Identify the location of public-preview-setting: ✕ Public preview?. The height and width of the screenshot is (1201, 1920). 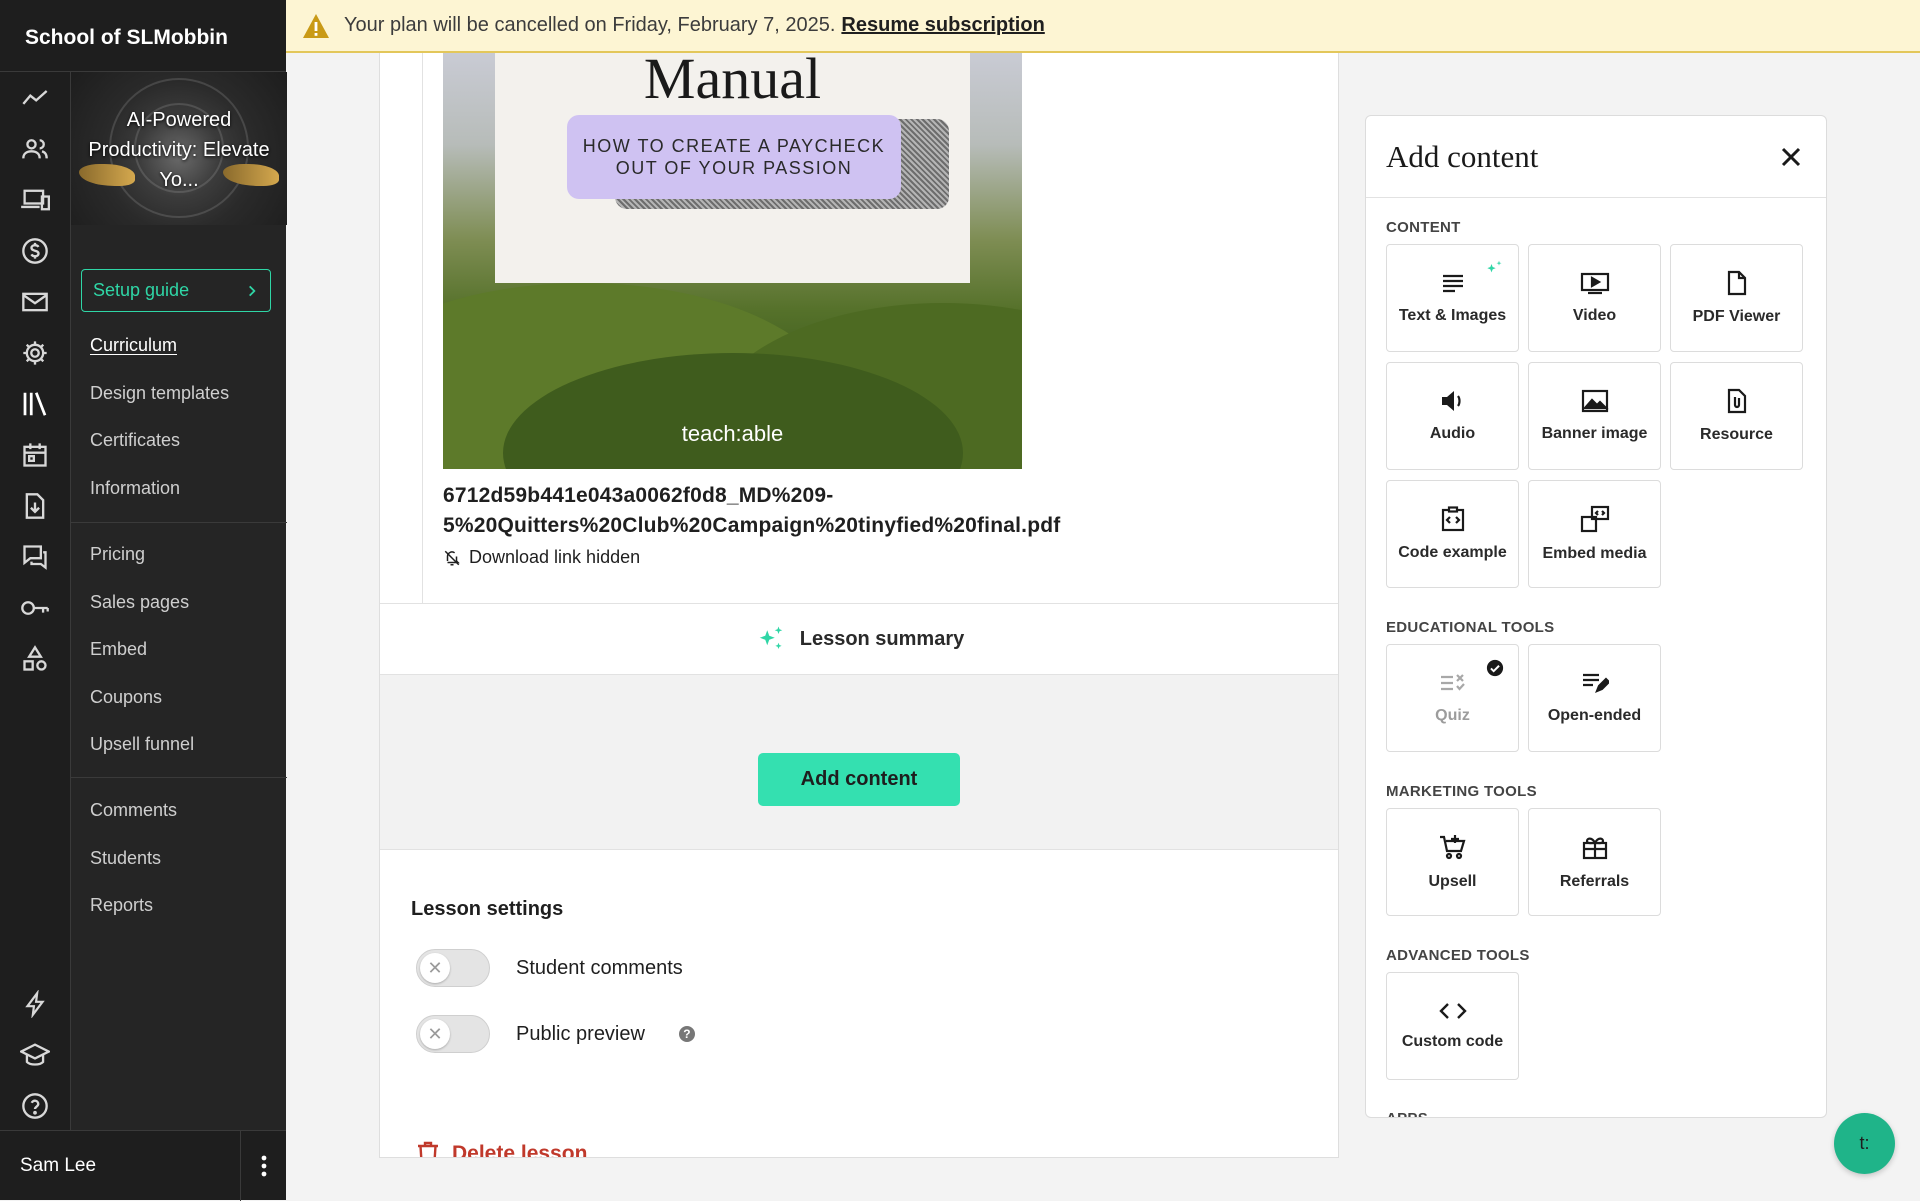
(555, 1034).